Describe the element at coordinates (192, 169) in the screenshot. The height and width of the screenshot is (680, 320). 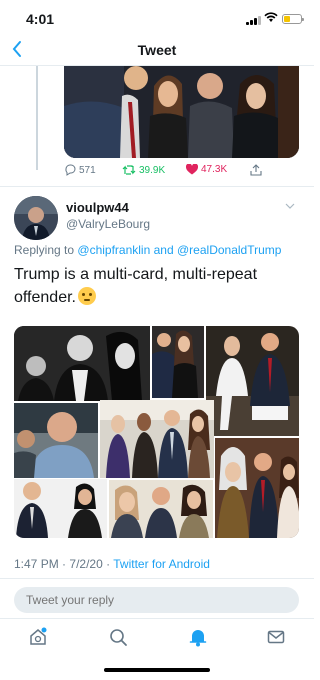
I see `heart-icon` at that location.